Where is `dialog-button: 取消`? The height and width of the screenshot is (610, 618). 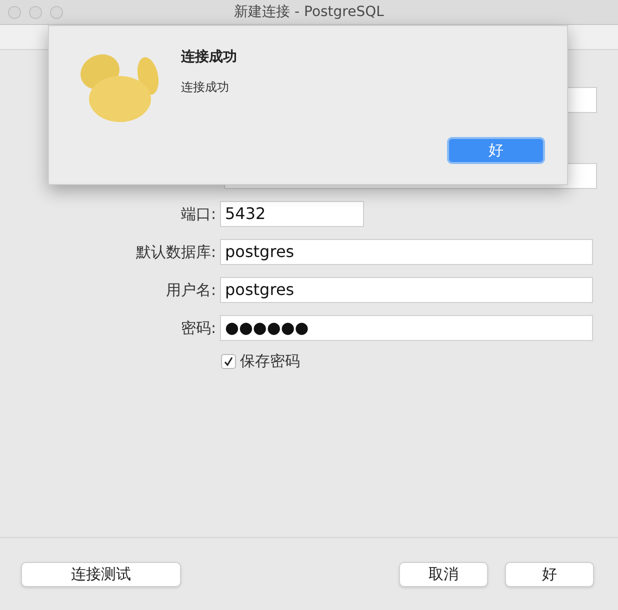
dialog-button: 取消 is located at coordinates (443, 574).